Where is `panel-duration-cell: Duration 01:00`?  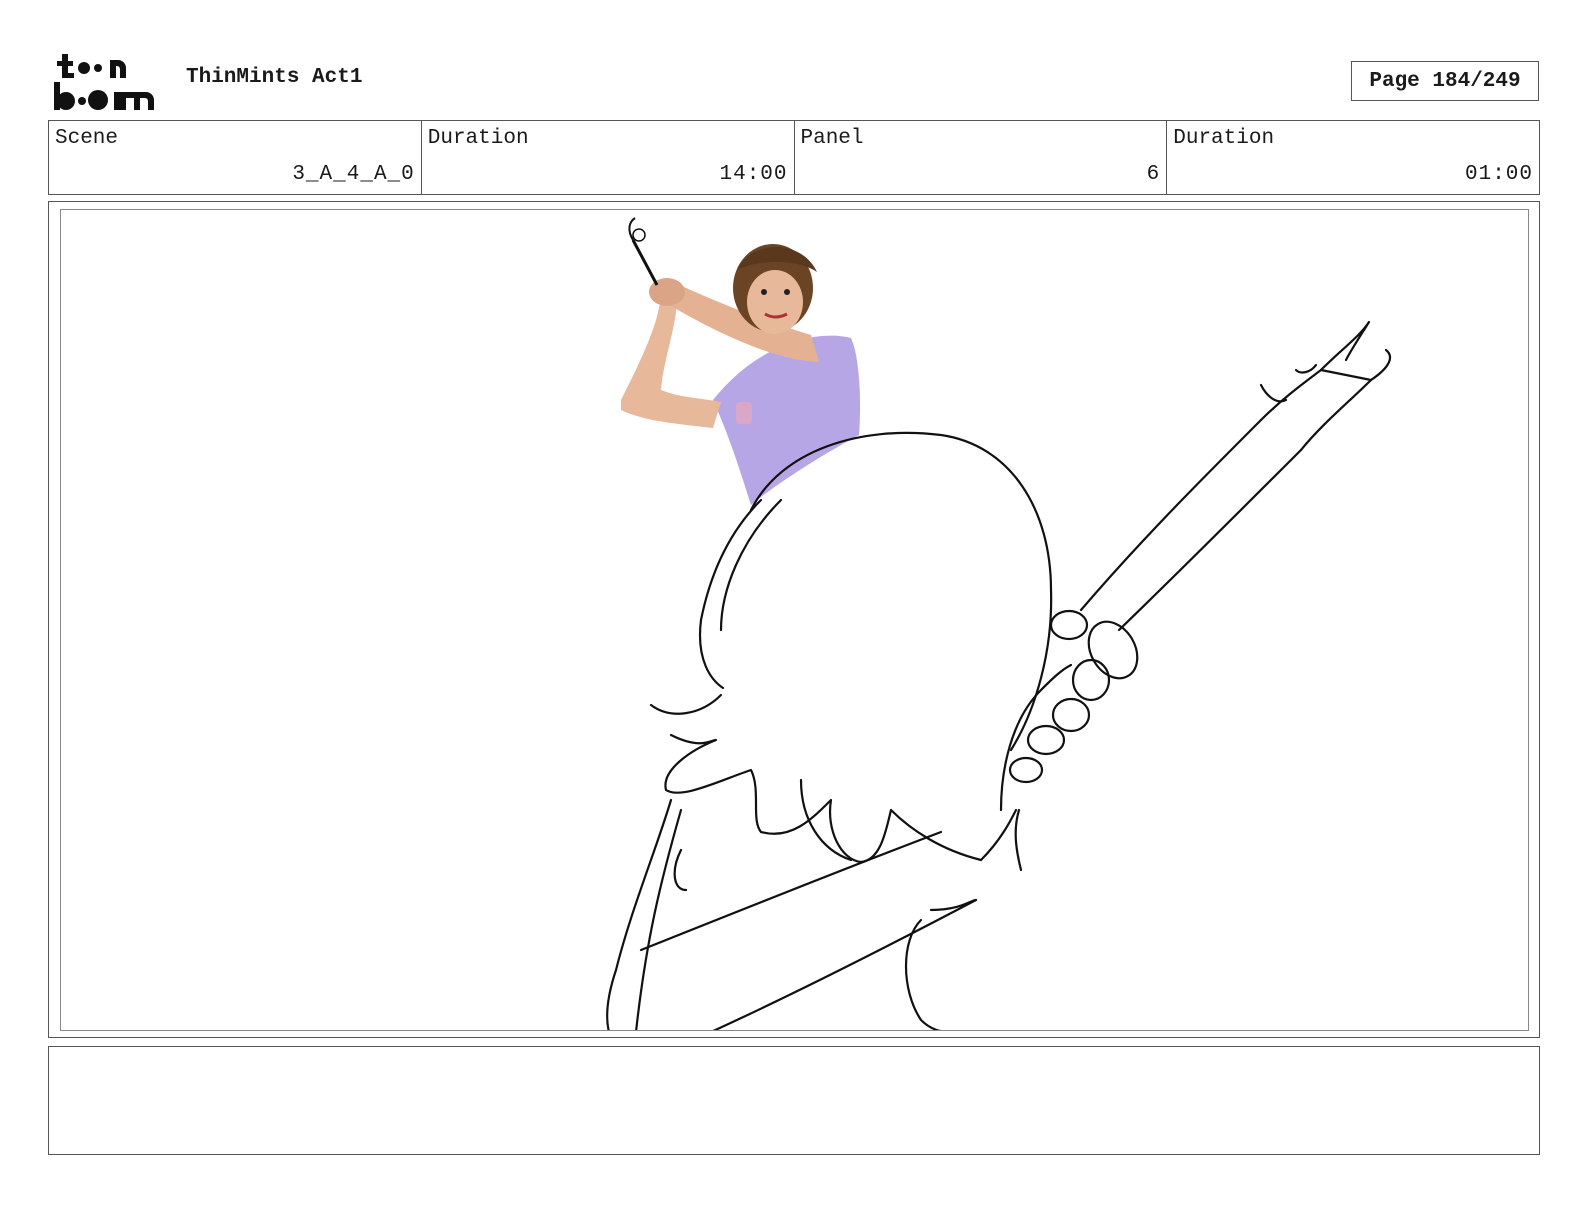 panel-duration-cell: Duration 01:00 is located at coordinates (1353, 157).